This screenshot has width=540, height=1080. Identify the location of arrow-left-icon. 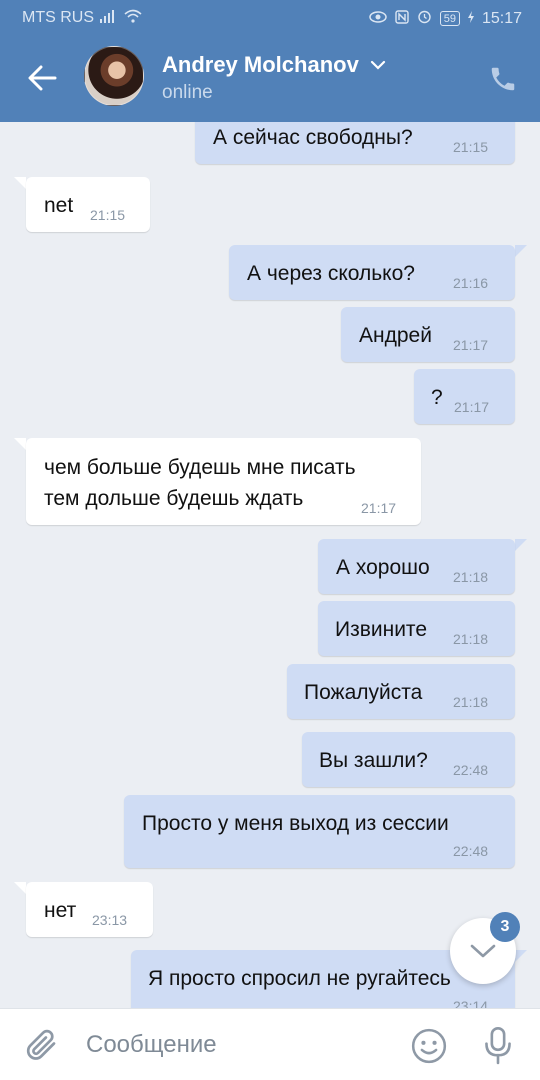
(42, 78).